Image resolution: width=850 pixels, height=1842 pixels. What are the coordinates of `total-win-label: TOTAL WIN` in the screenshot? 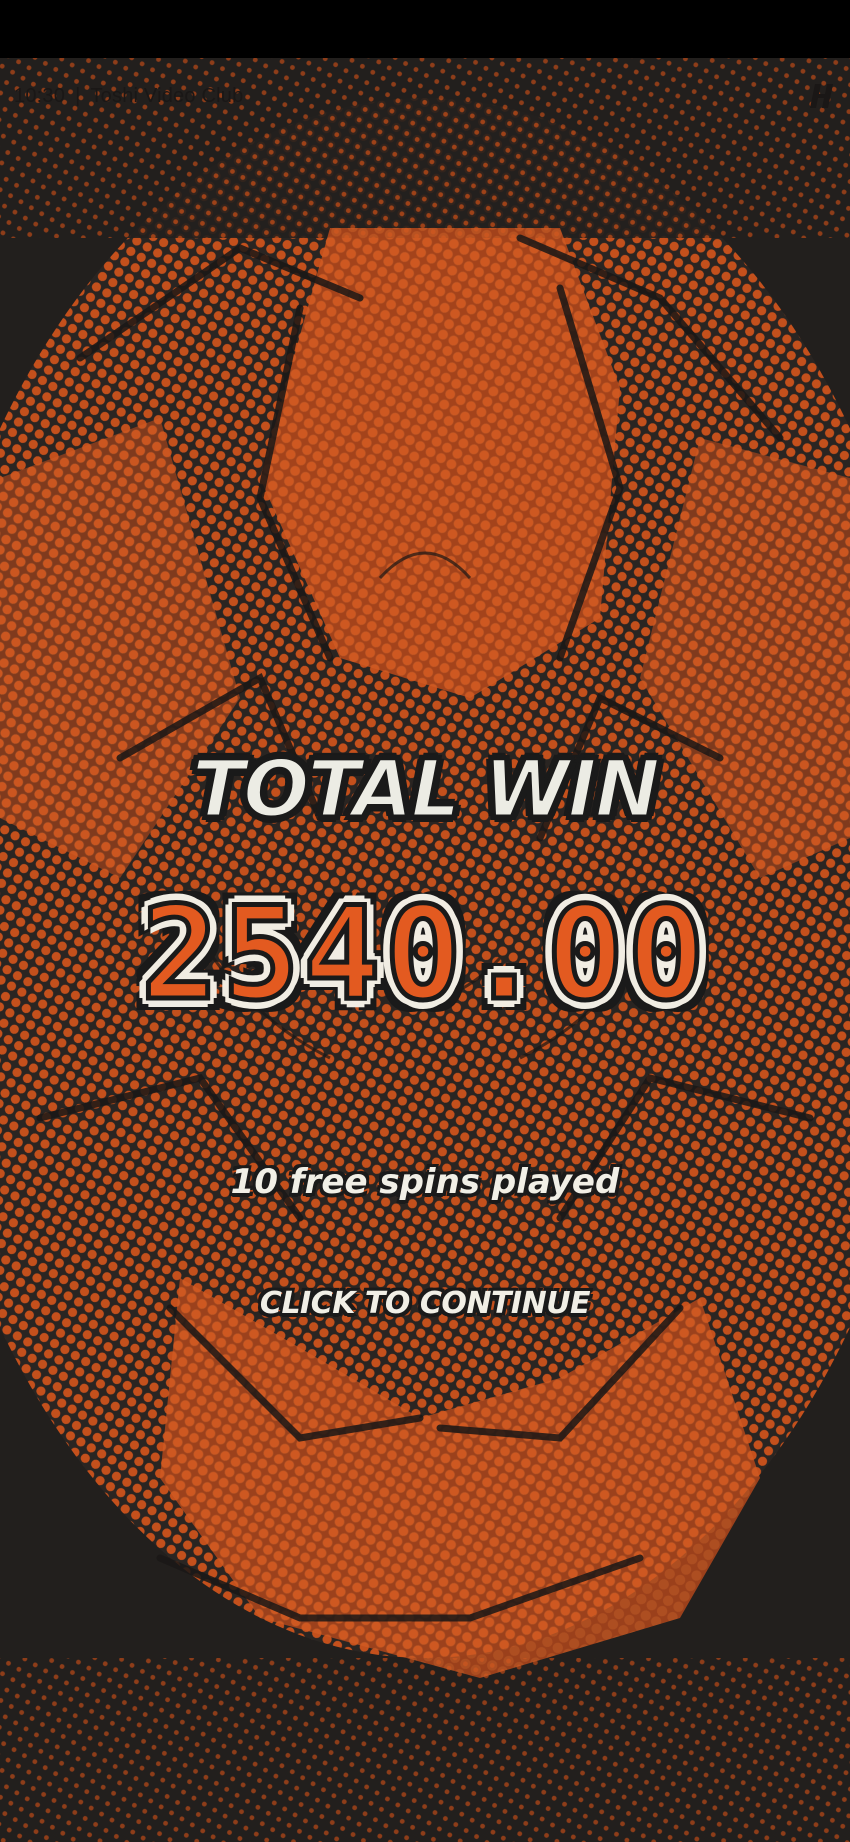 It's located at (425, 790).